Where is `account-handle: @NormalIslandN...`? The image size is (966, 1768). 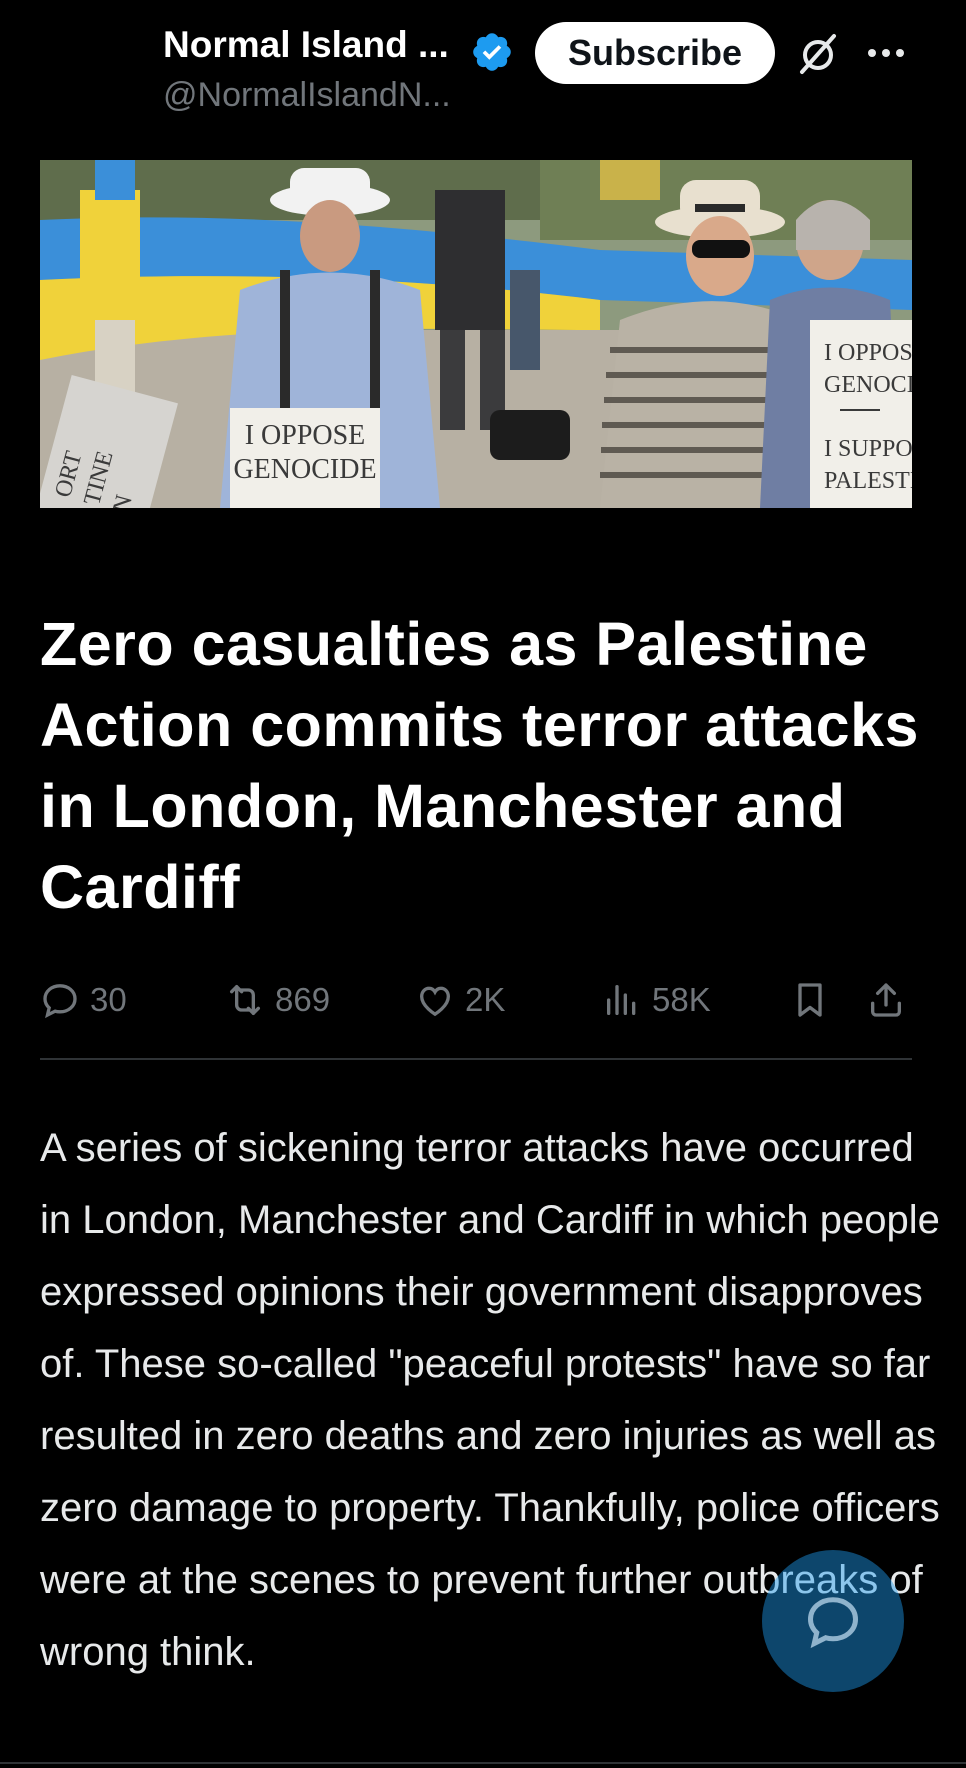 account-handle: @NormalIslandN... is located at coordinates (307, 95).